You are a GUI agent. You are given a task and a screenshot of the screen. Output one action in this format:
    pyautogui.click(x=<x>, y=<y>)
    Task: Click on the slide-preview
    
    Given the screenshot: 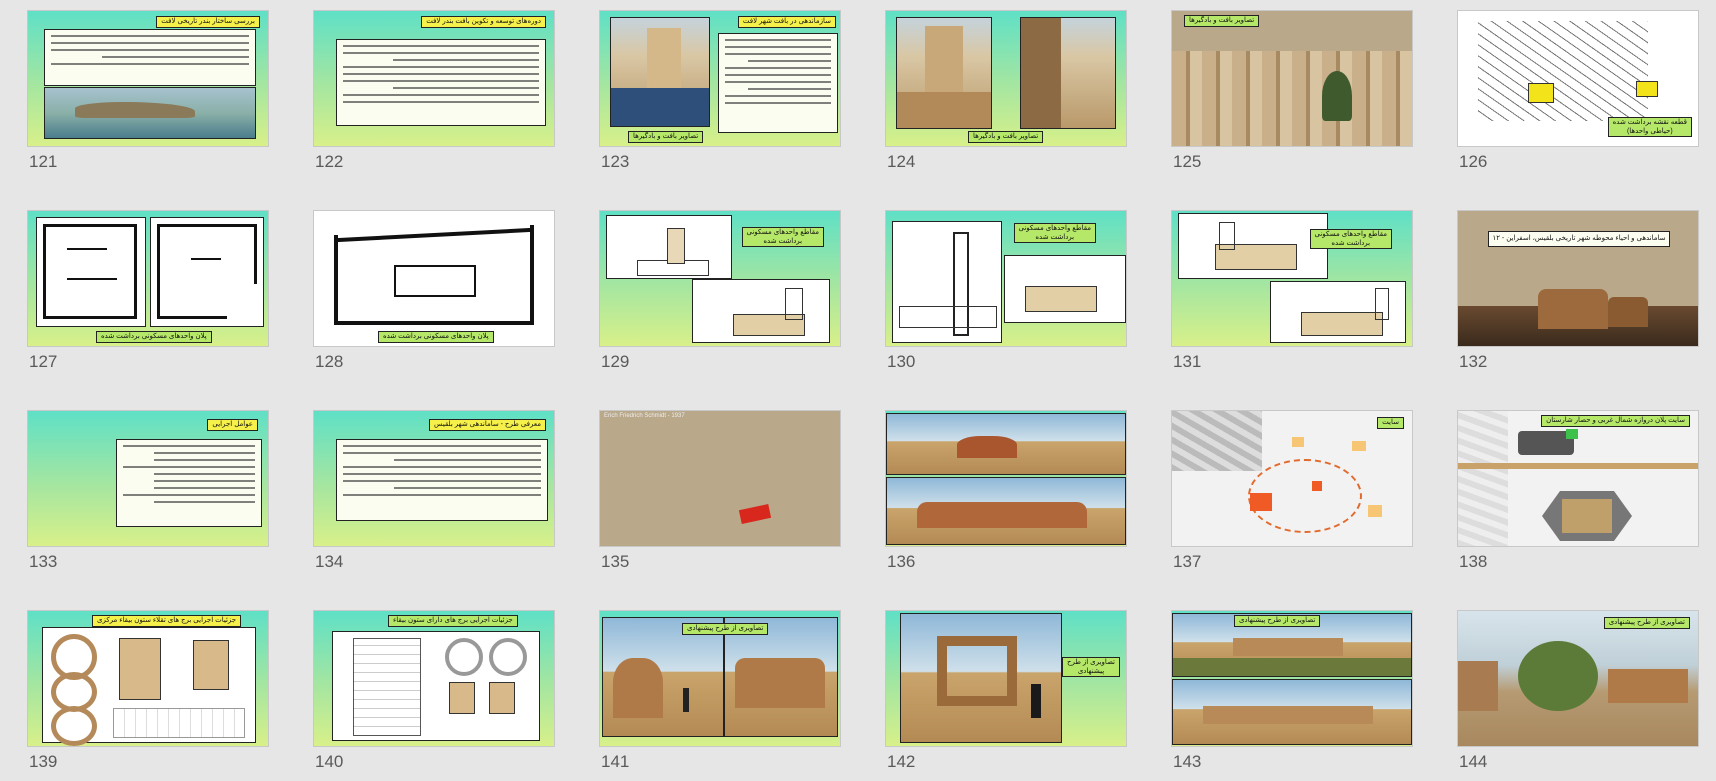 What is the action you would take?
    pyautogui.click(x=1006, y=478)
    